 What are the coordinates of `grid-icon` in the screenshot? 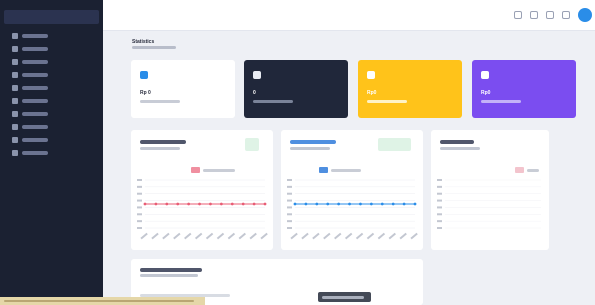 It's located at (15, 36).